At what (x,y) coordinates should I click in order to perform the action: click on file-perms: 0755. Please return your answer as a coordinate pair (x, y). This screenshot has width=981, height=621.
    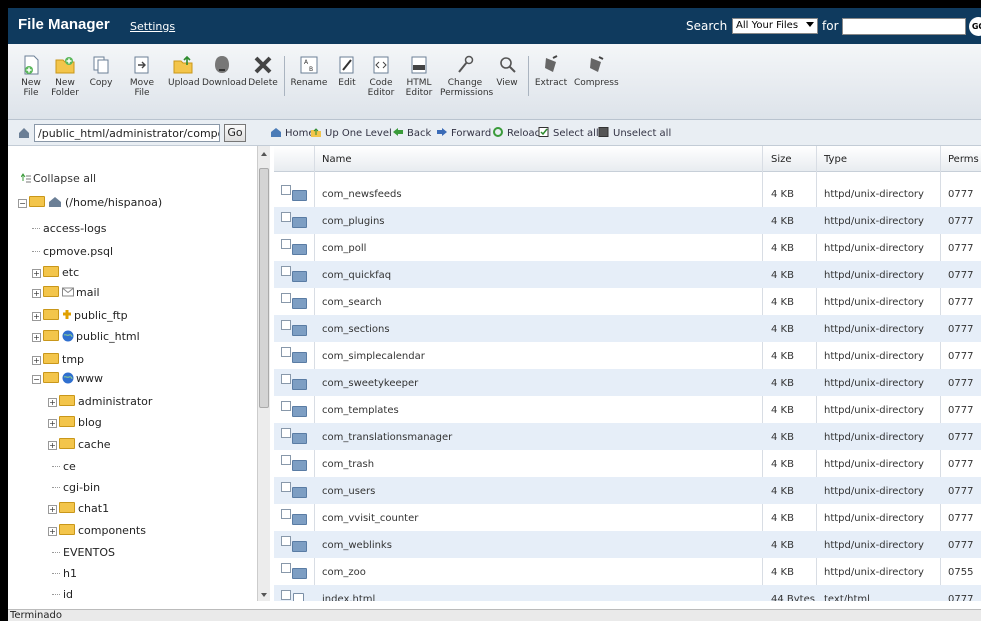
    Looking at the image, I should click on (960, 572).